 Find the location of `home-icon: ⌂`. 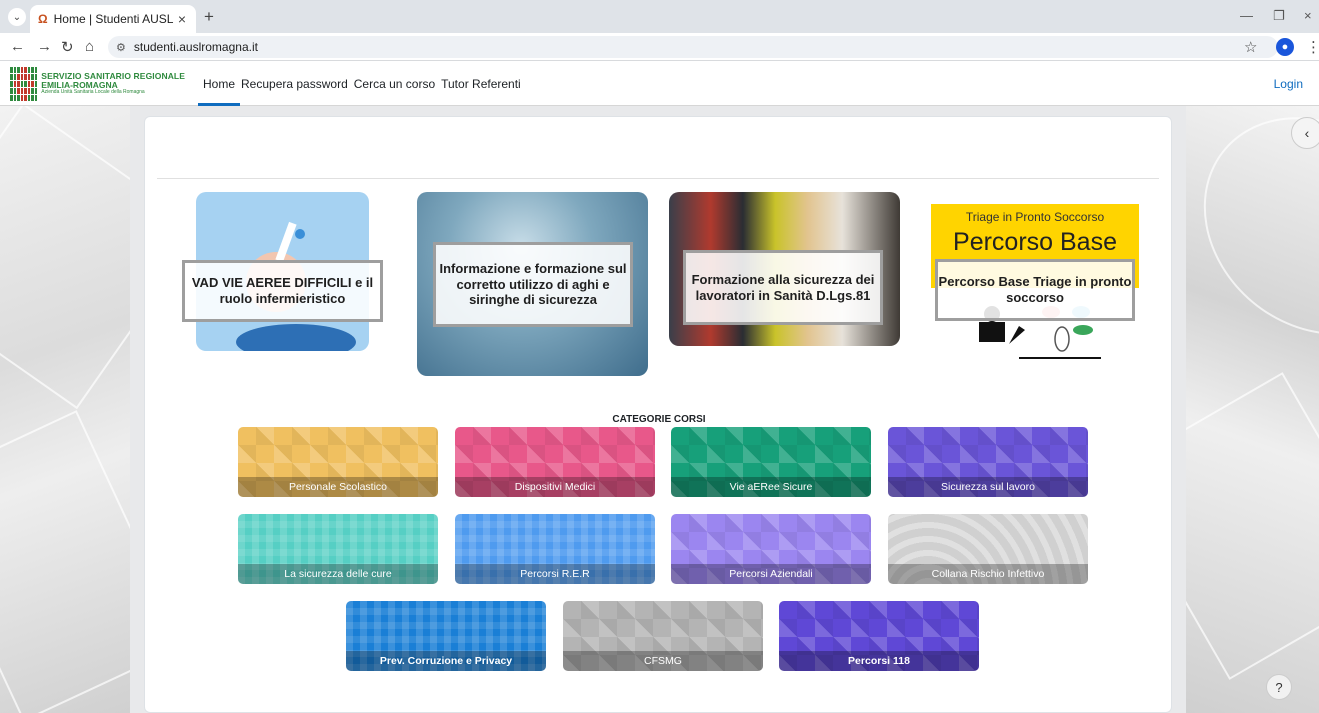

home-icon: ⌂ is located at coordinates (89, 46).